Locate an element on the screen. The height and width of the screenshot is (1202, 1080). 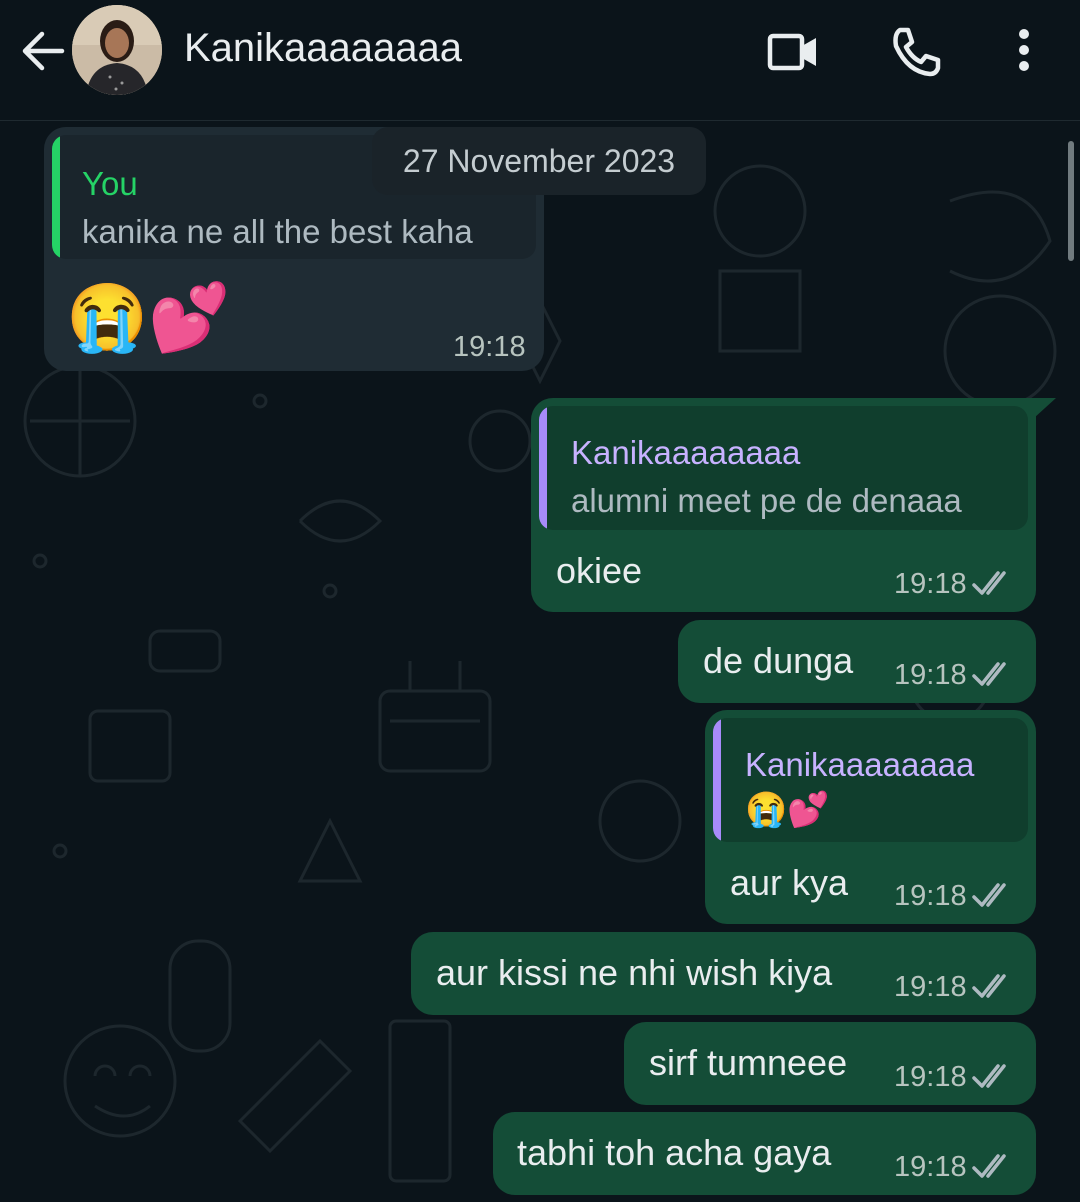
reply-quote: Kanikaaaaaaaa 😭💕 is located at coordinates (870, 780).